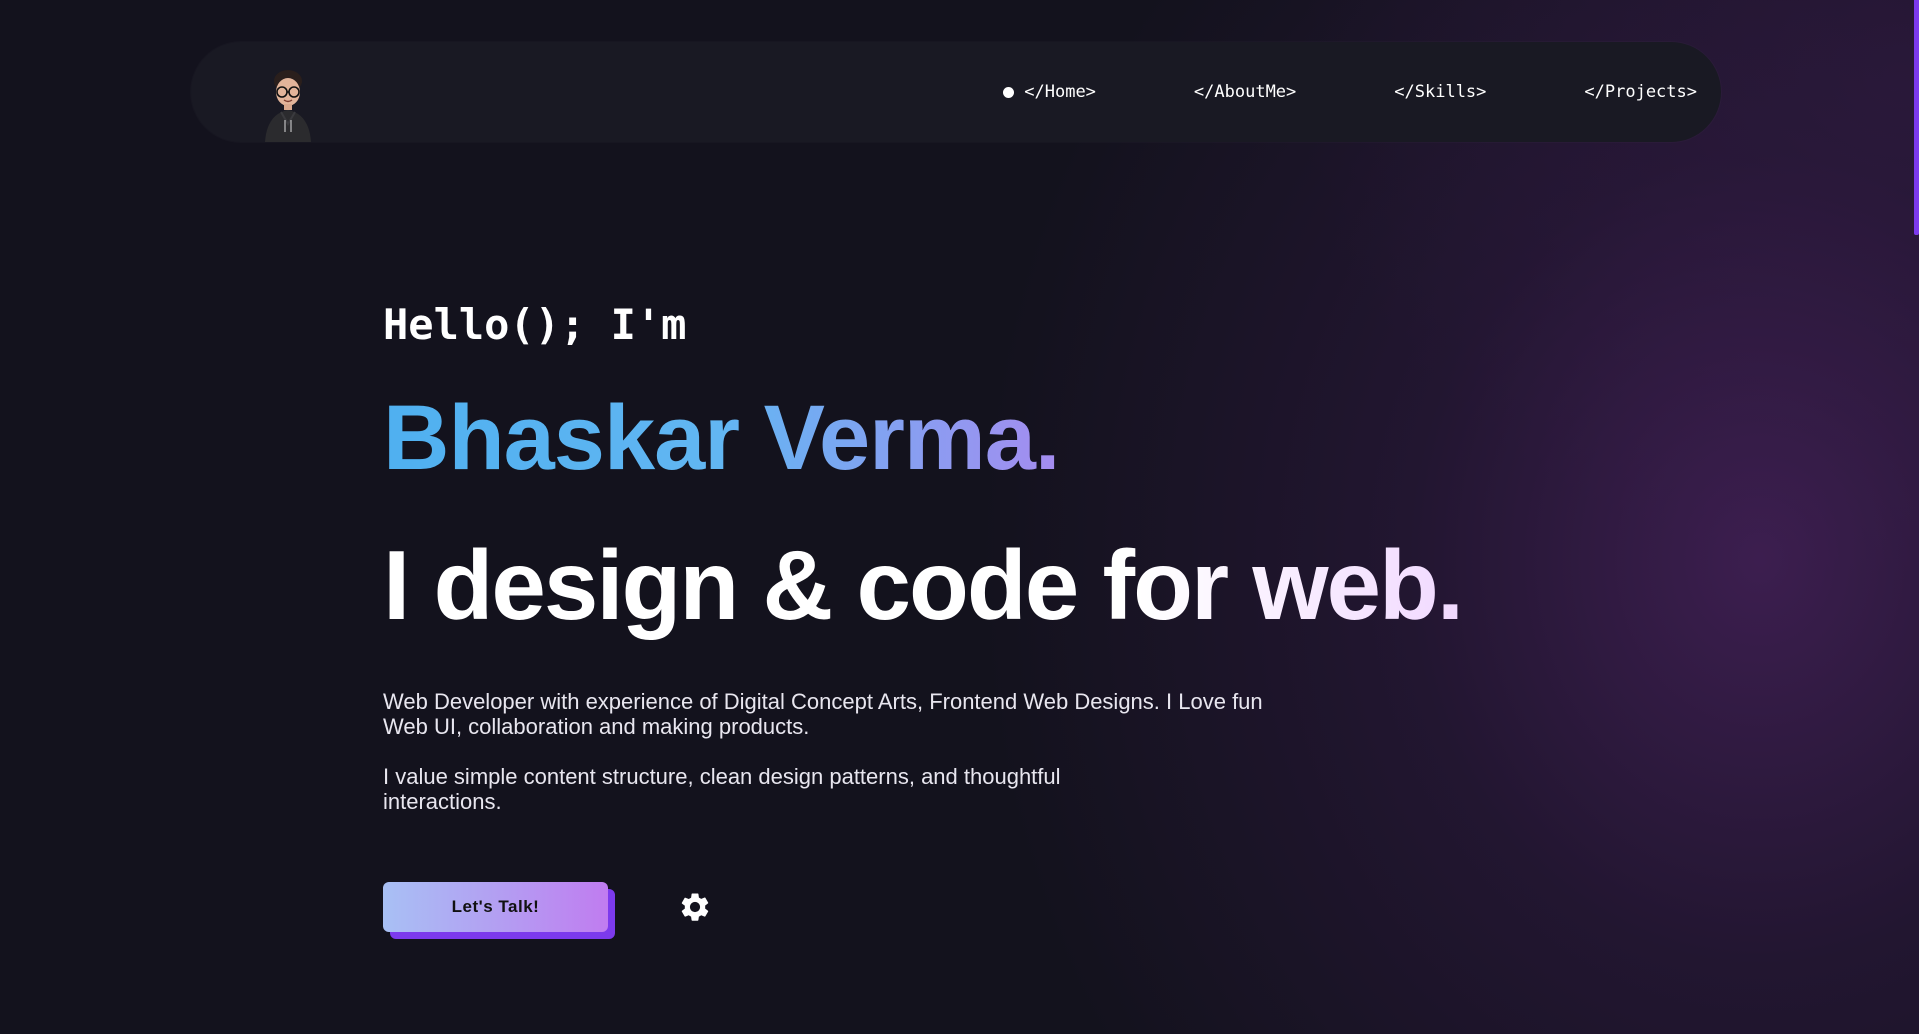 The image size is (1919, 1034). What do you see at coordinates (956, 92) in the screenshot?
I see `navbar: </Home> </AboutMe> </Skills> </Projects>` at bounding box center [956, 92].